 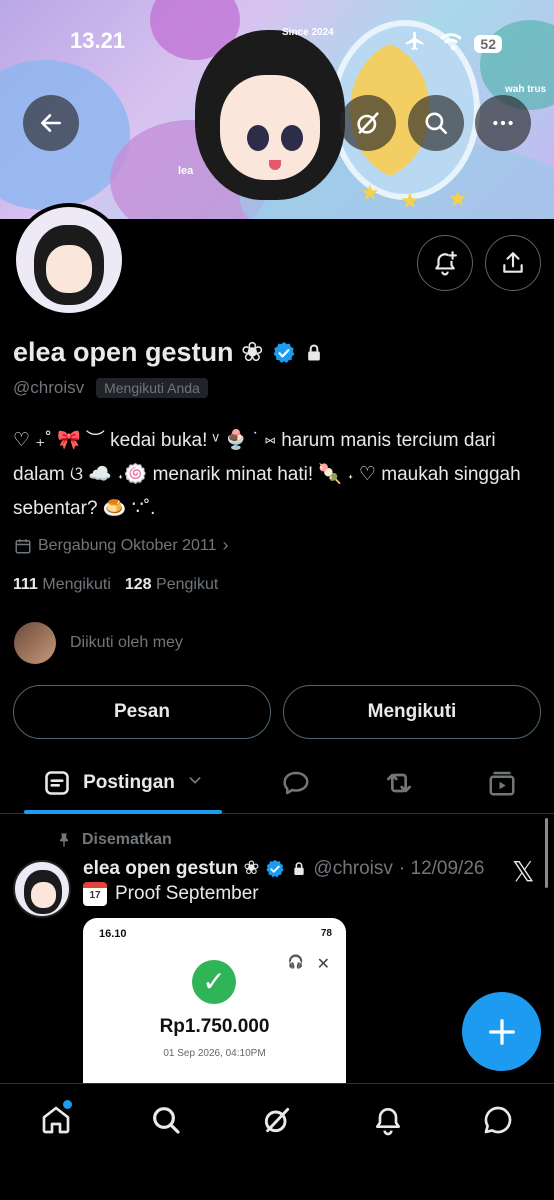 What do you see at coordinates (214, 1026) in the screenshot?
I see `image-amount: Rp1.750.000` at bounding box center [214, 1026].